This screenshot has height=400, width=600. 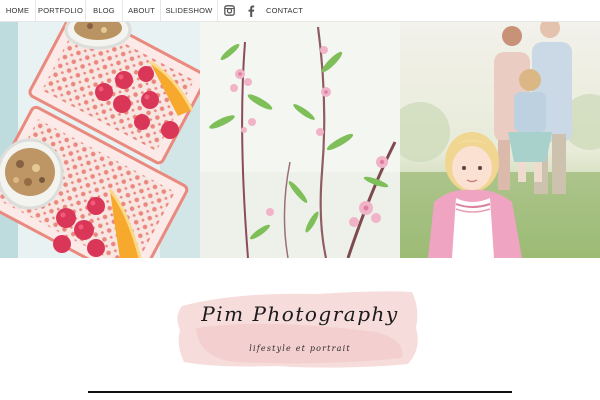 I want to click on nav-about-label: ABOUT, so click(x=141, y=10).